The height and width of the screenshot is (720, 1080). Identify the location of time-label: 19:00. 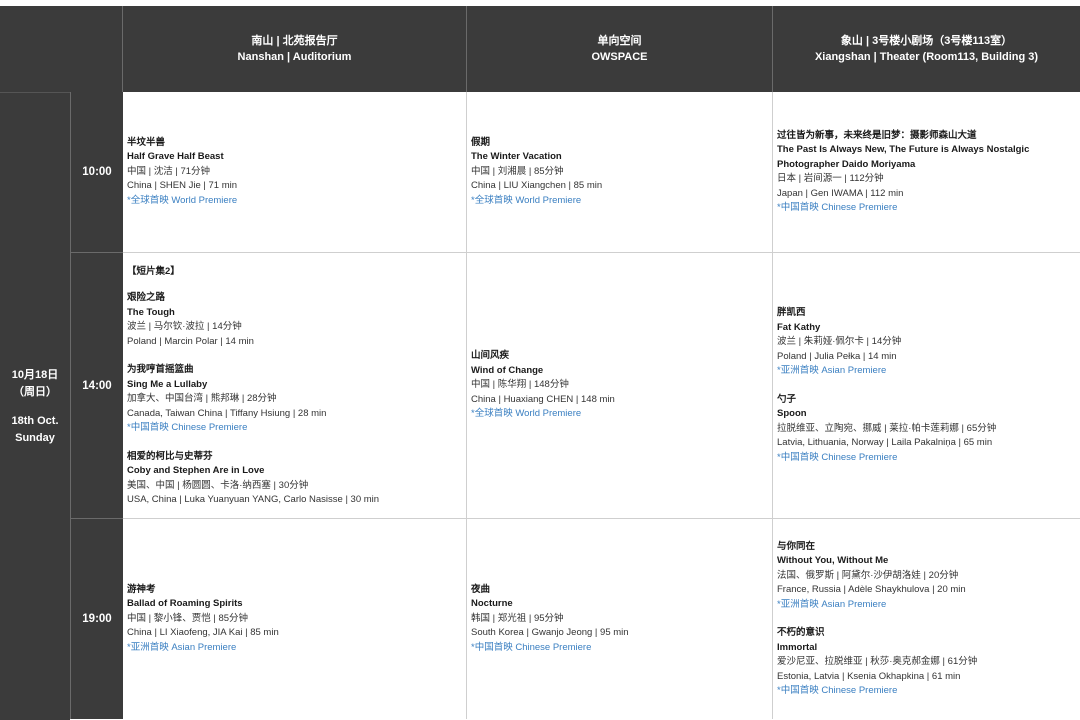
(97, 619).